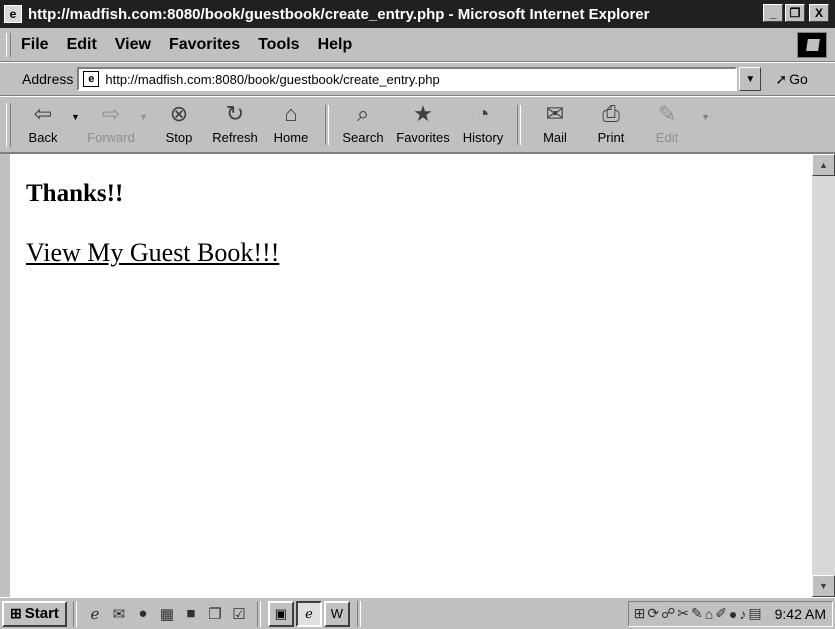 This screenshot has width=835, height=629. Describe the element at coordinates (82, 45) in the screenshot. I see `menu-edit: Edit` at that location.